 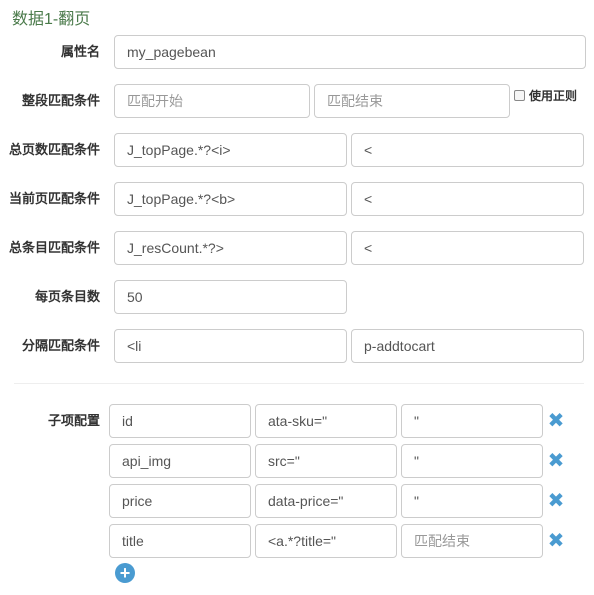 What do you see at coordinates (212, 101) in the screenshot?
I see `full-match-start-input: 匹配开始` at bounding box center [212, 101].